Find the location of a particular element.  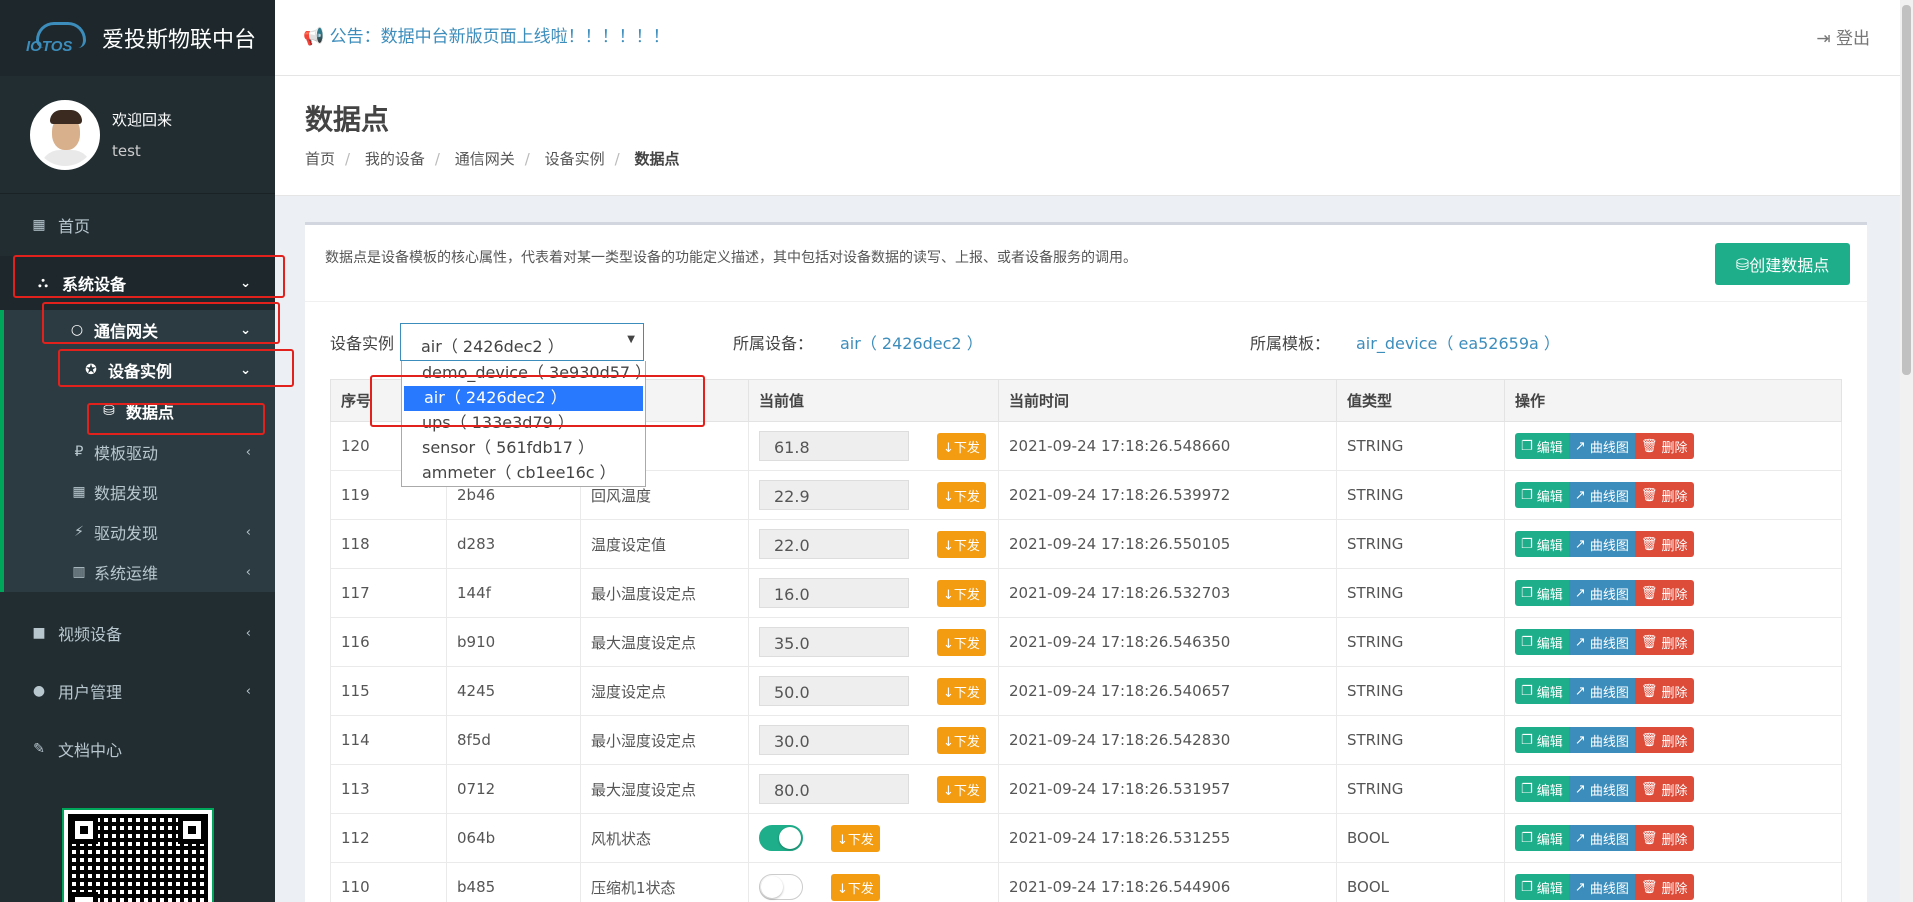

welcome-text: 欢迎回来 is located at coordinates (142, 120).